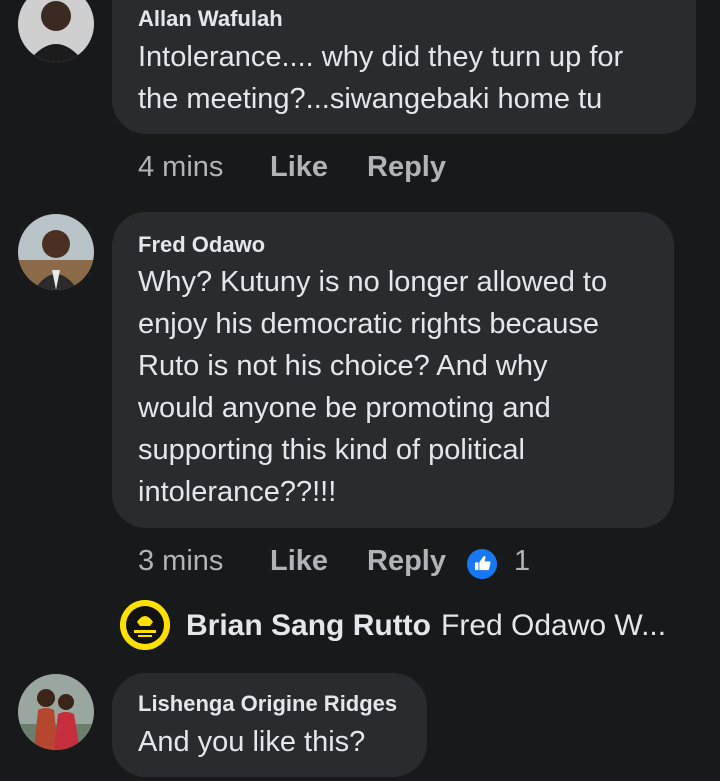  I want to click on comment-author: Lishenga Origine Ridges, so click(267, 704).